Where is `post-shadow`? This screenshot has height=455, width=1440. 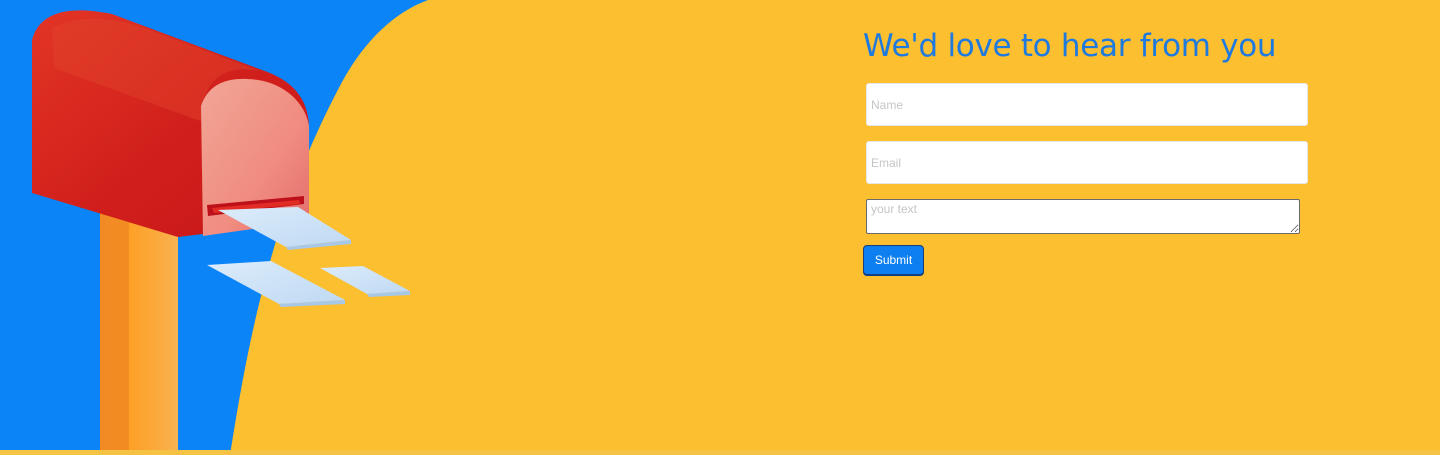 post-shadow is located at coordinates (114, 324).